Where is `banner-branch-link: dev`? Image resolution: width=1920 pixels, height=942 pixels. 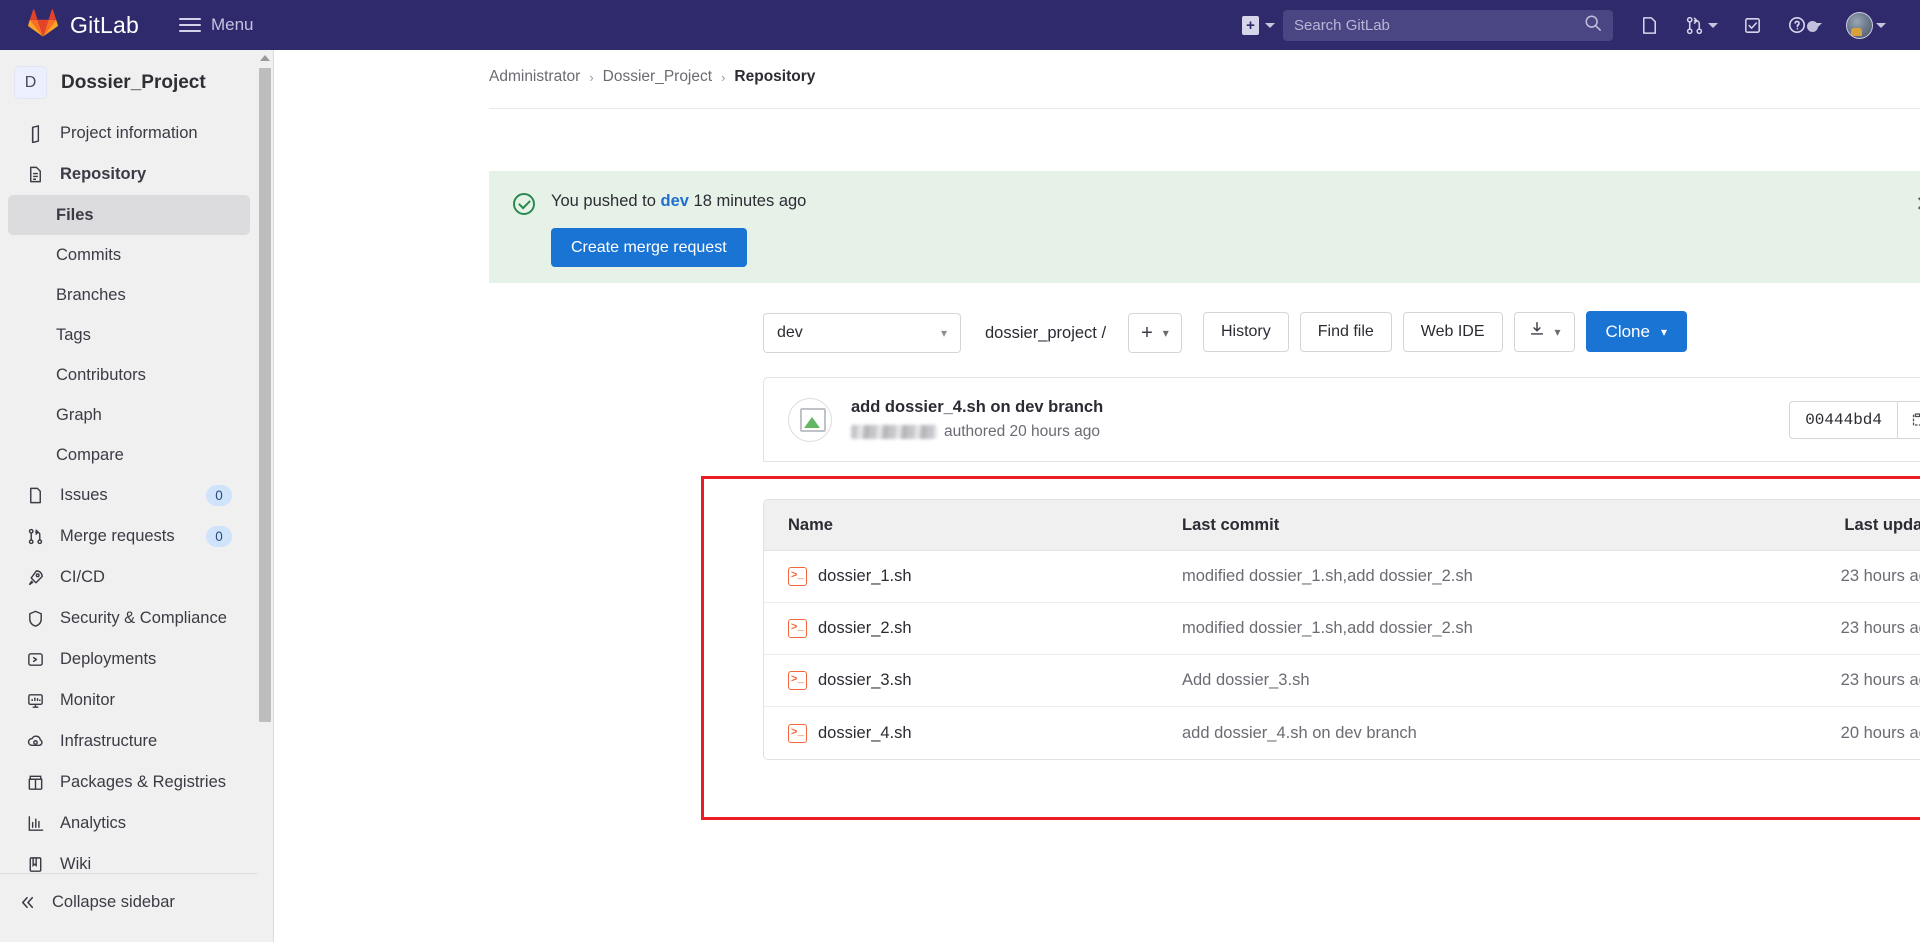 banner-branch-link: dev is located at coordinates (675, 201).